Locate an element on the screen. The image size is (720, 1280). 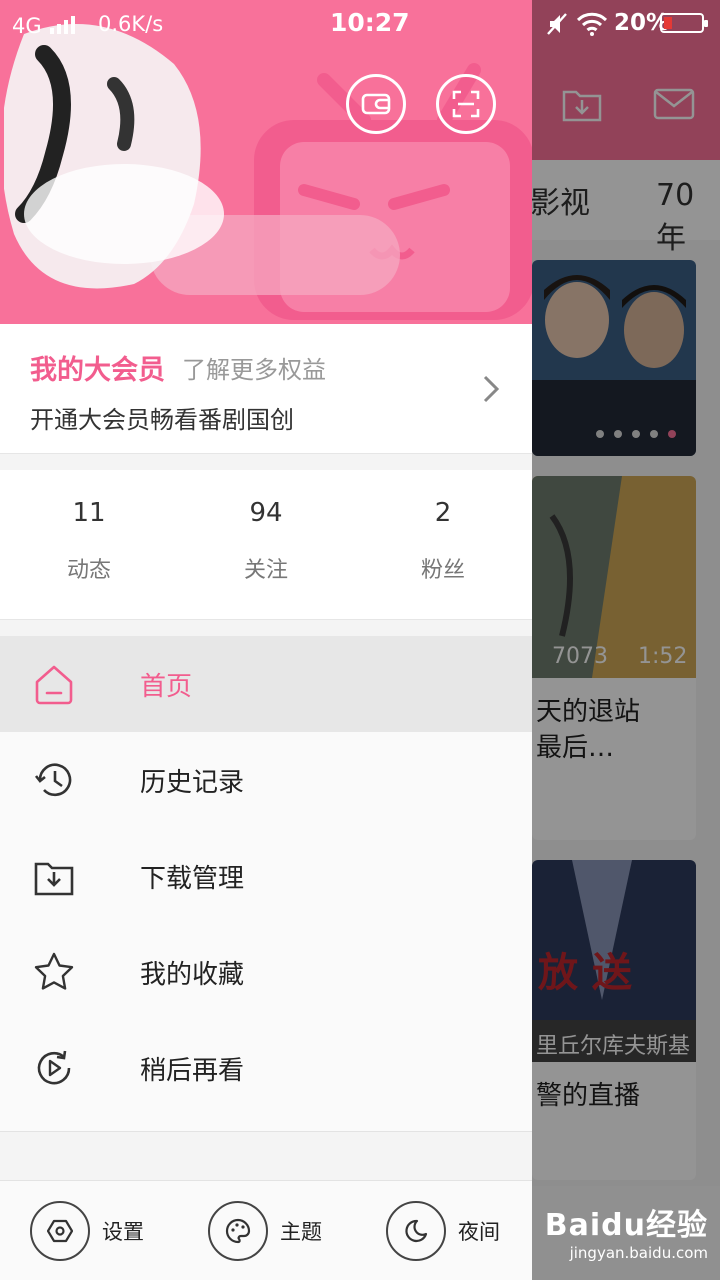
network-speed: 0.6K/s is located at coordinates (131, 24).